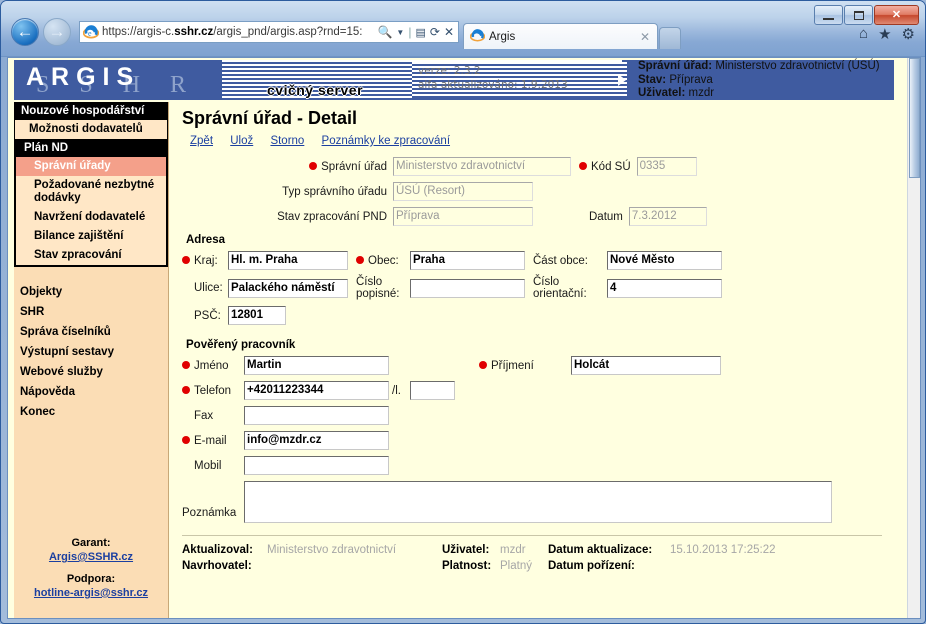  I want to click on section-title-adresa: Adresa, so click(205, 240).